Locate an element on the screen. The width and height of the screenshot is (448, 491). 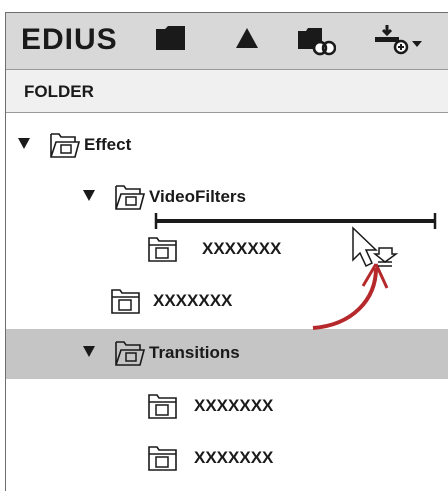
folder-header-label: FOLDER is located at coordinates (59, 91).